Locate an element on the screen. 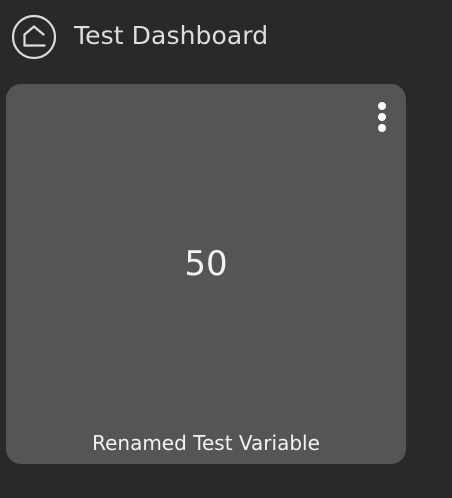 Image resolution: width=452 pixels, height=498 pixels. home-icon is located at coordinates (34, 37).